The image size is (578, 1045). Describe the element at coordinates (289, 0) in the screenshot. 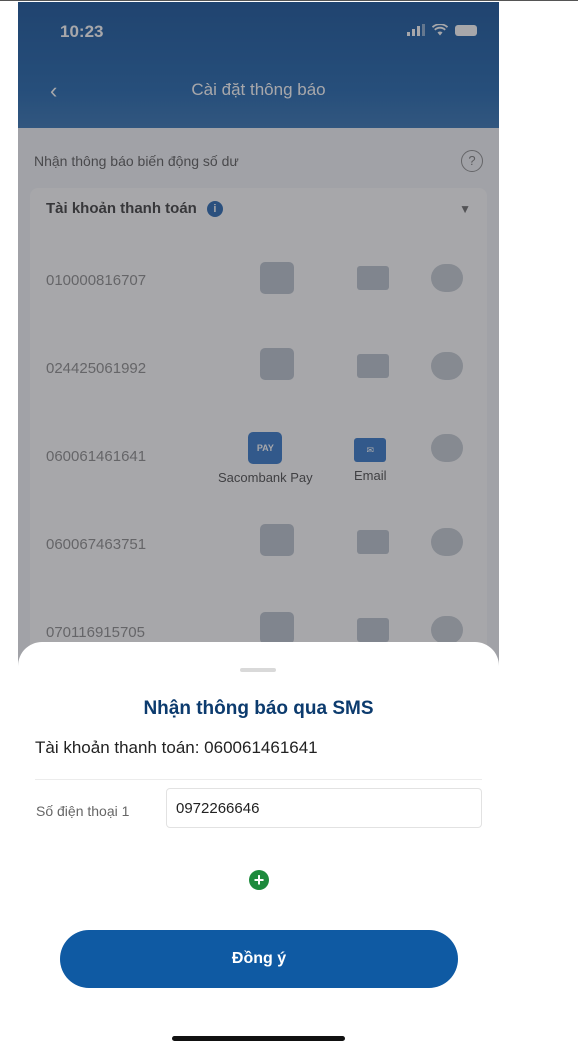

I see `top-border` at that location.